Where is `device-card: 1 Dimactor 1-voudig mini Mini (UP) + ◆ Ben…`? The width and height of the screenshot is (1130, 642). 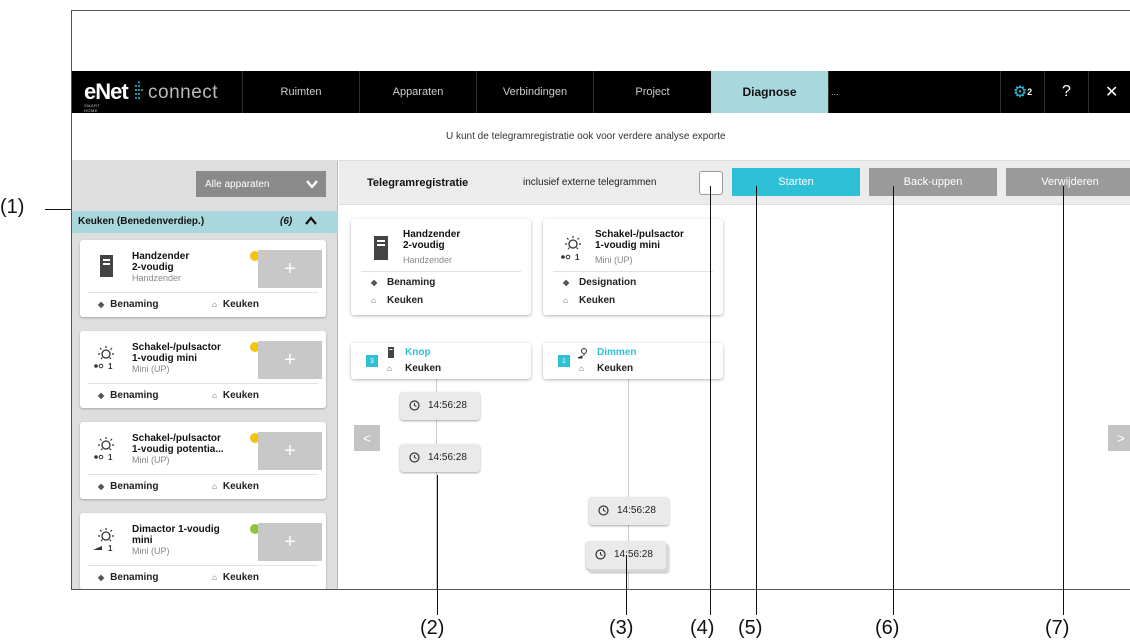
device-card: 1 Dimactor 1-voudig mini Mini (UP) + ◆ Ben… is located at coordinates (203, 551).